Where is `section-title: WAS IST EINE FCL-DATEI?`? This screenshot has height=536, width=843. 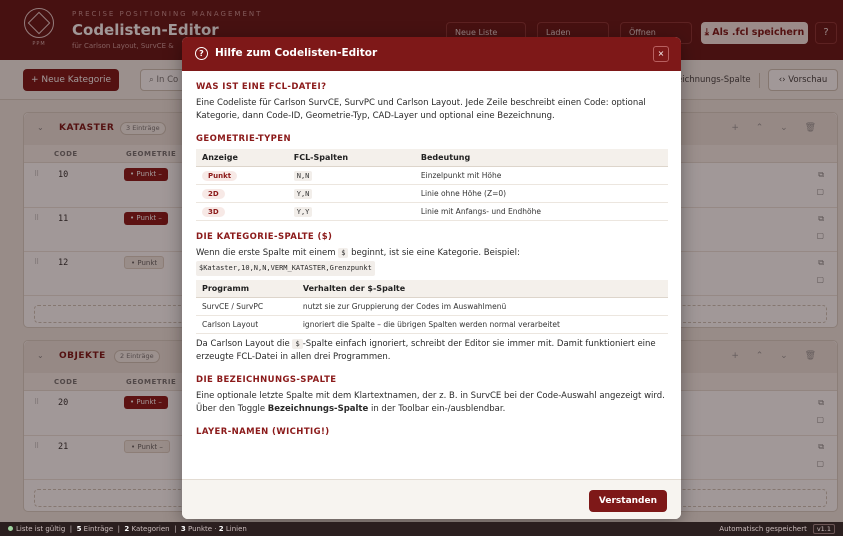 section-title: WAS IST EINE FCL-DATEI? is located at coordinates (261, 87).